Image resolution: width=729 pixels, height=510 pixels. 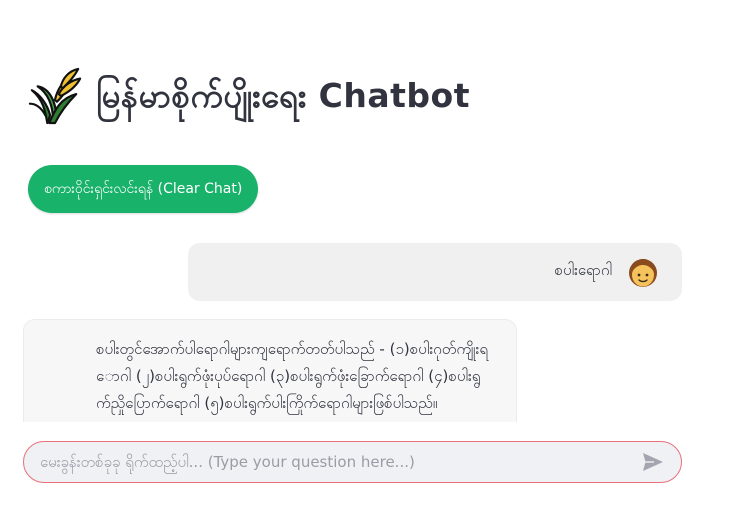 I want to click on chat-input-container, so click(x=352, y=462).